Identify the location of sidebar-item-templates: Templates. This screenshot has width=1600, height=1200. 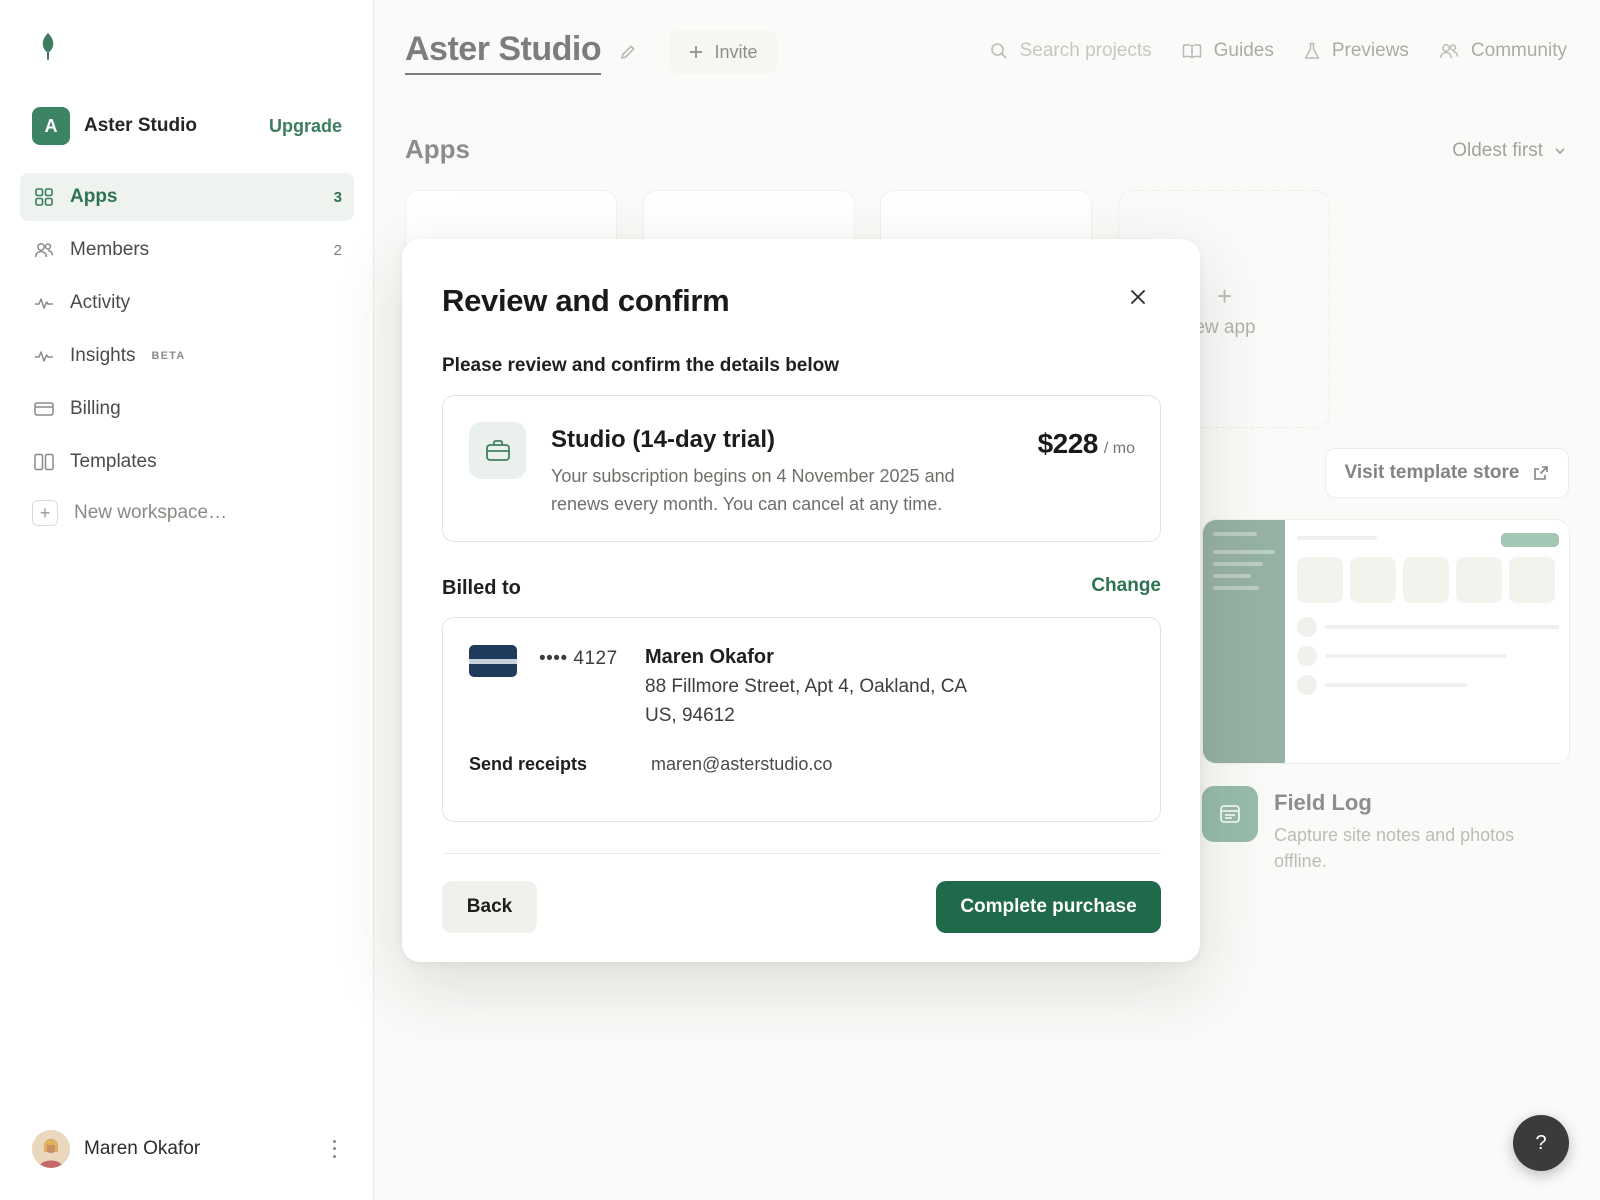
(187, 462).